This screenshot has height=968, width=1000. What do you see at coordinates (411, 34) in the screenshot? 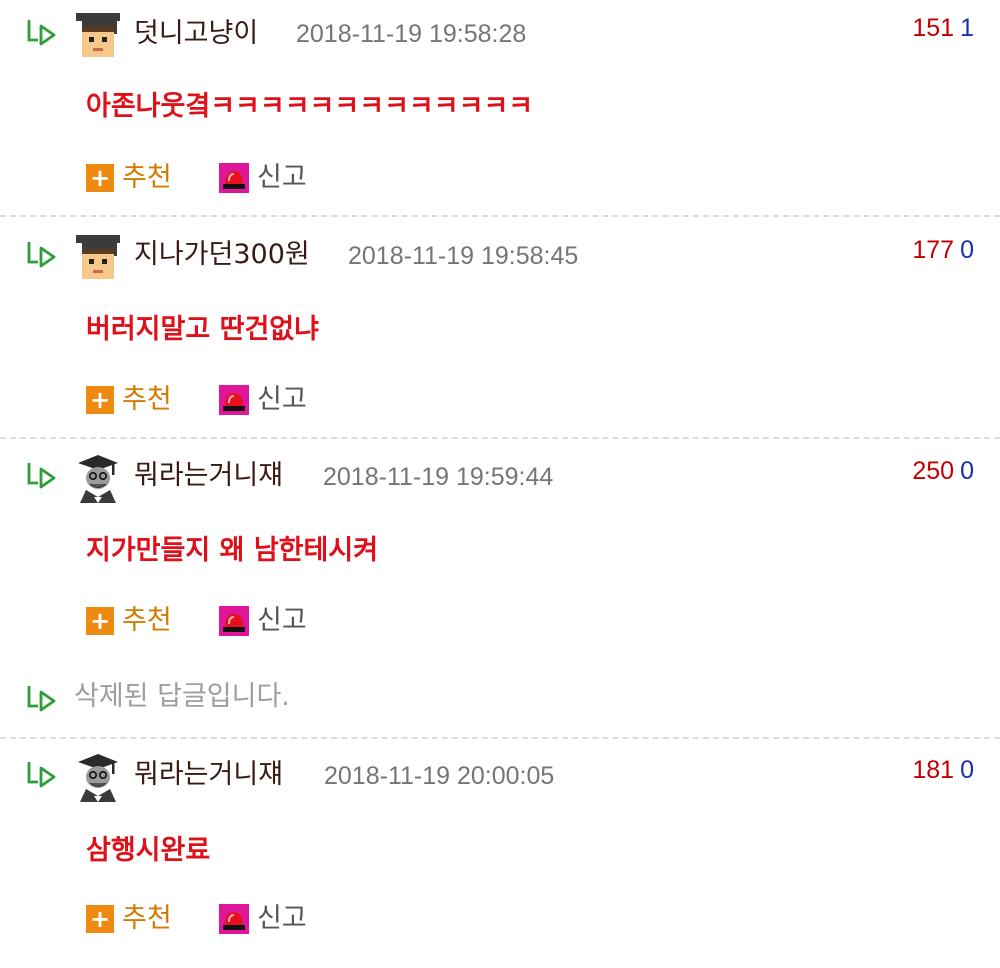
I see `comment-date: 2018-11-19 19:58:28` at bounding box center [411, 34].